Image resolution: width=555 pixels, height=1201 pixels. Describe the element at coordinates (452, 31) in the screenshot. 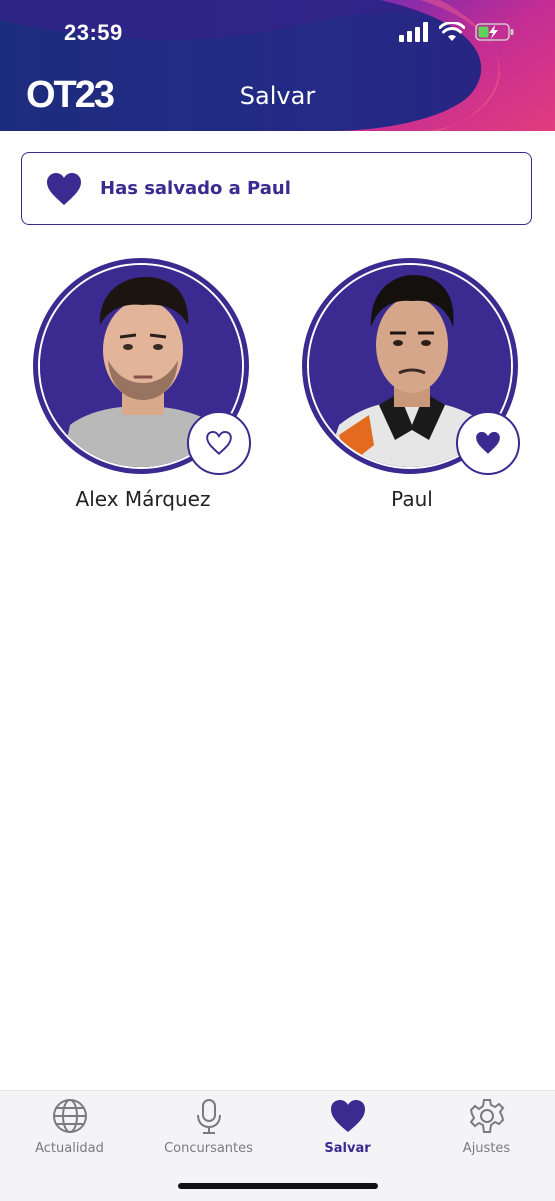

I see `wifi-icon` at that location.